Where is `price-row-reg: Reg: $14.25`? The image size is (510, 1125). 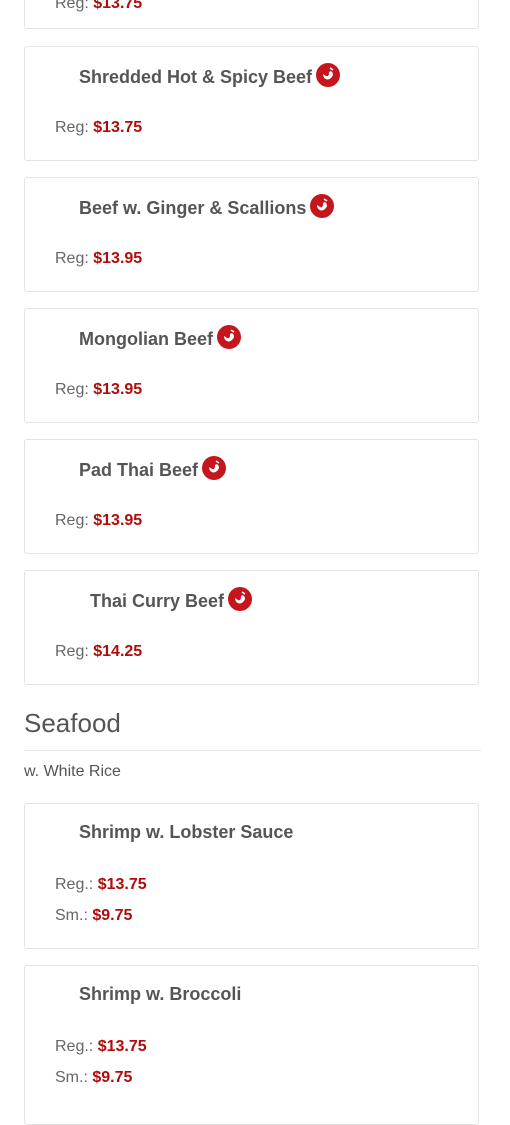 price-row-reg: Reg: $14.25 is located at coordinates (98, 652).